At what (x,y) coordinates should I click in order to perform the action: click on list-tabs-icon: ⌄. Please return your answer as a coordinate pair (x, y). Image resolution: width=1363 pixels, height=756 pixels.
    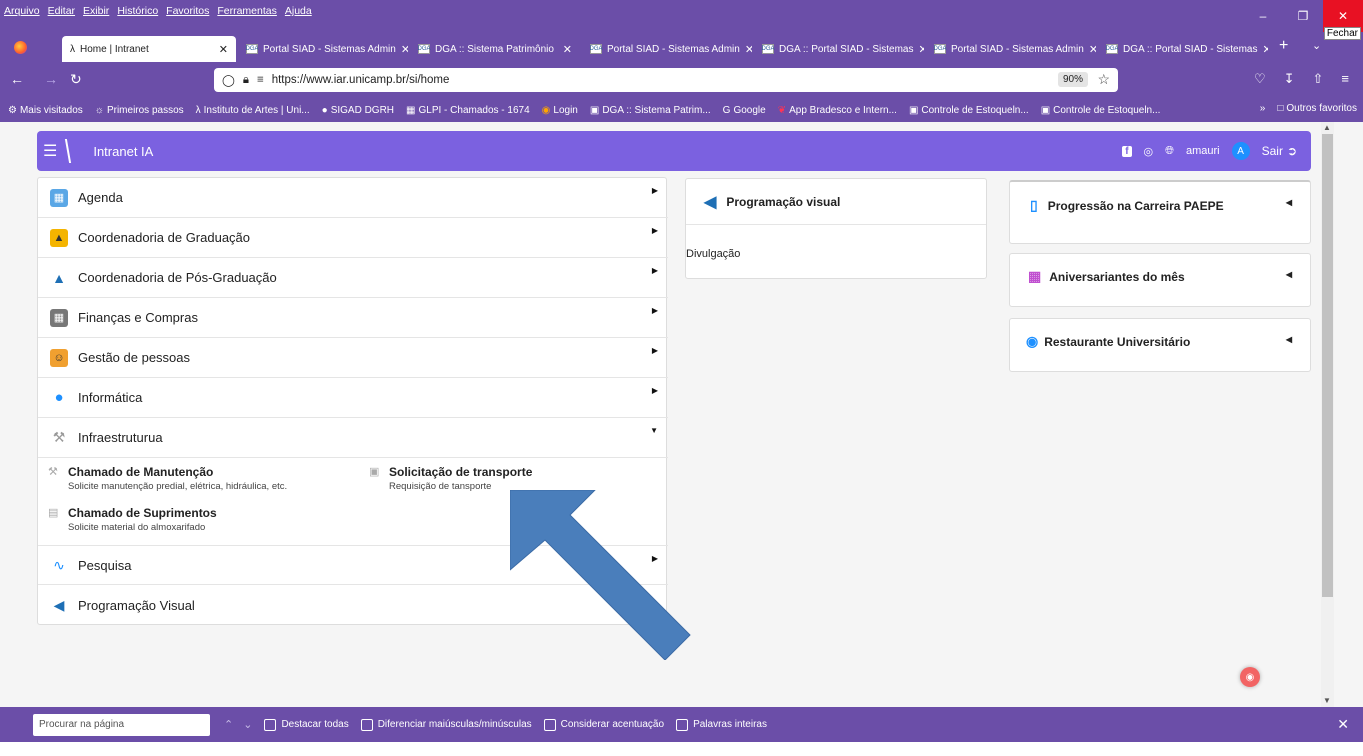
    Looking at the image, I should click on (1316, 45).